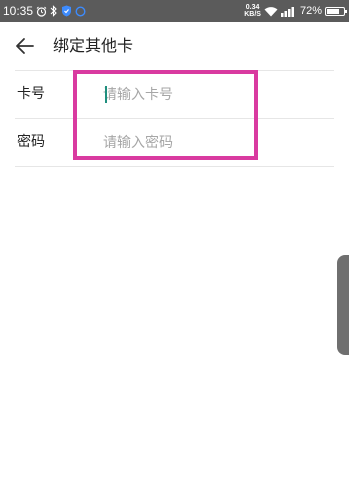  I want to click on password-row: 密码, so click(174, 143).